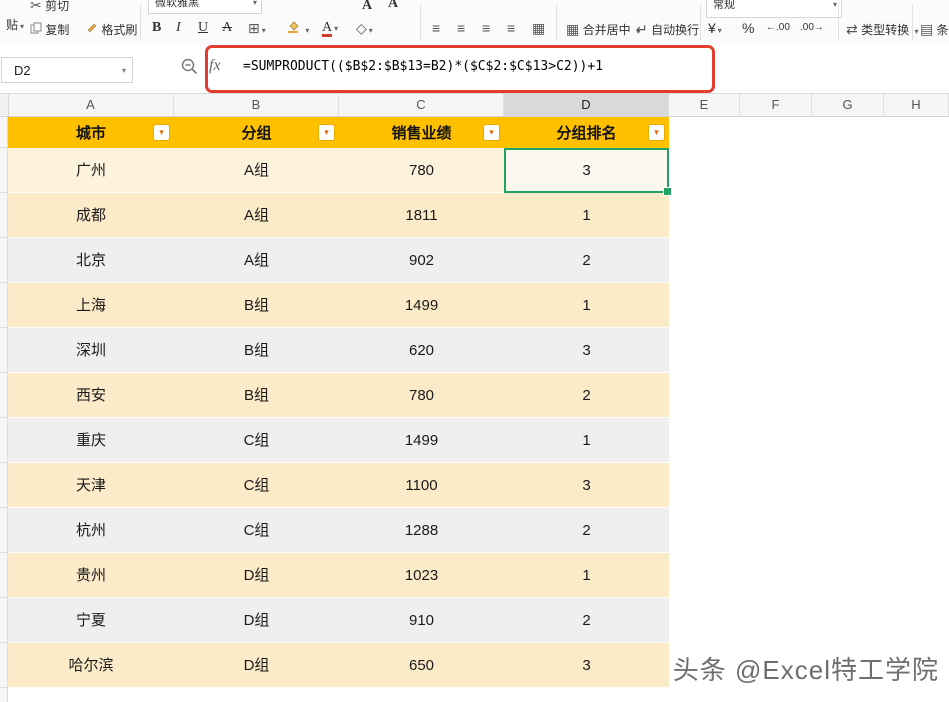 The width and height of the screenshot is (949, 702). I want to click on cell-name-box: D2 ▾, so click(67, 70).